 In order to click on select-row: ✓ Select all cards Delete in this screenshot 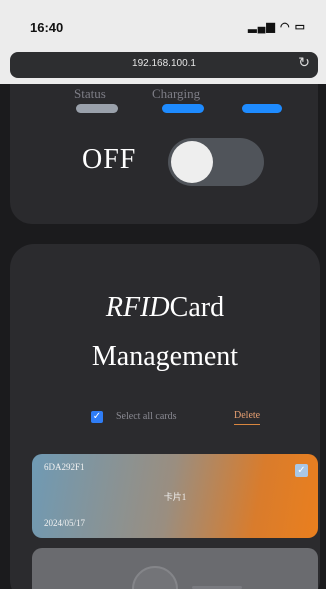, I will do `click(165, 418)`.